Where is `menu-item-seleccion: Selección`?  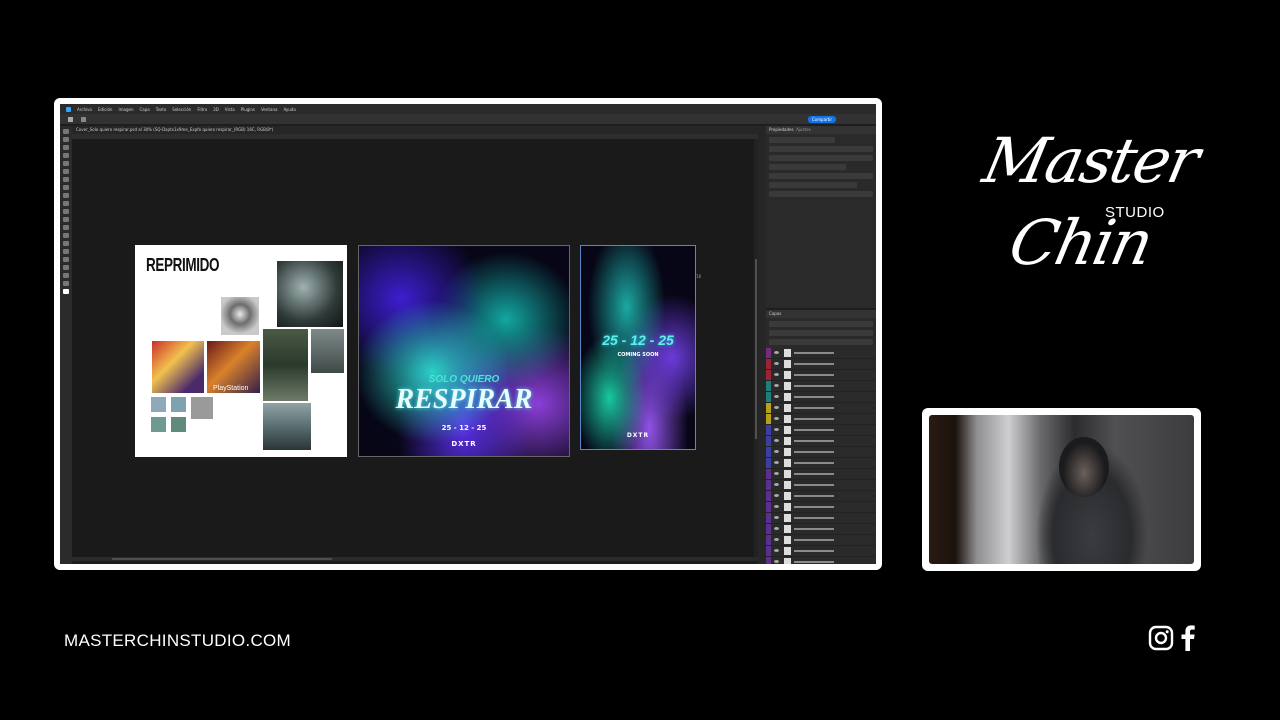 menu-item-seleccion: Selección is located at coordinates (181, 109).